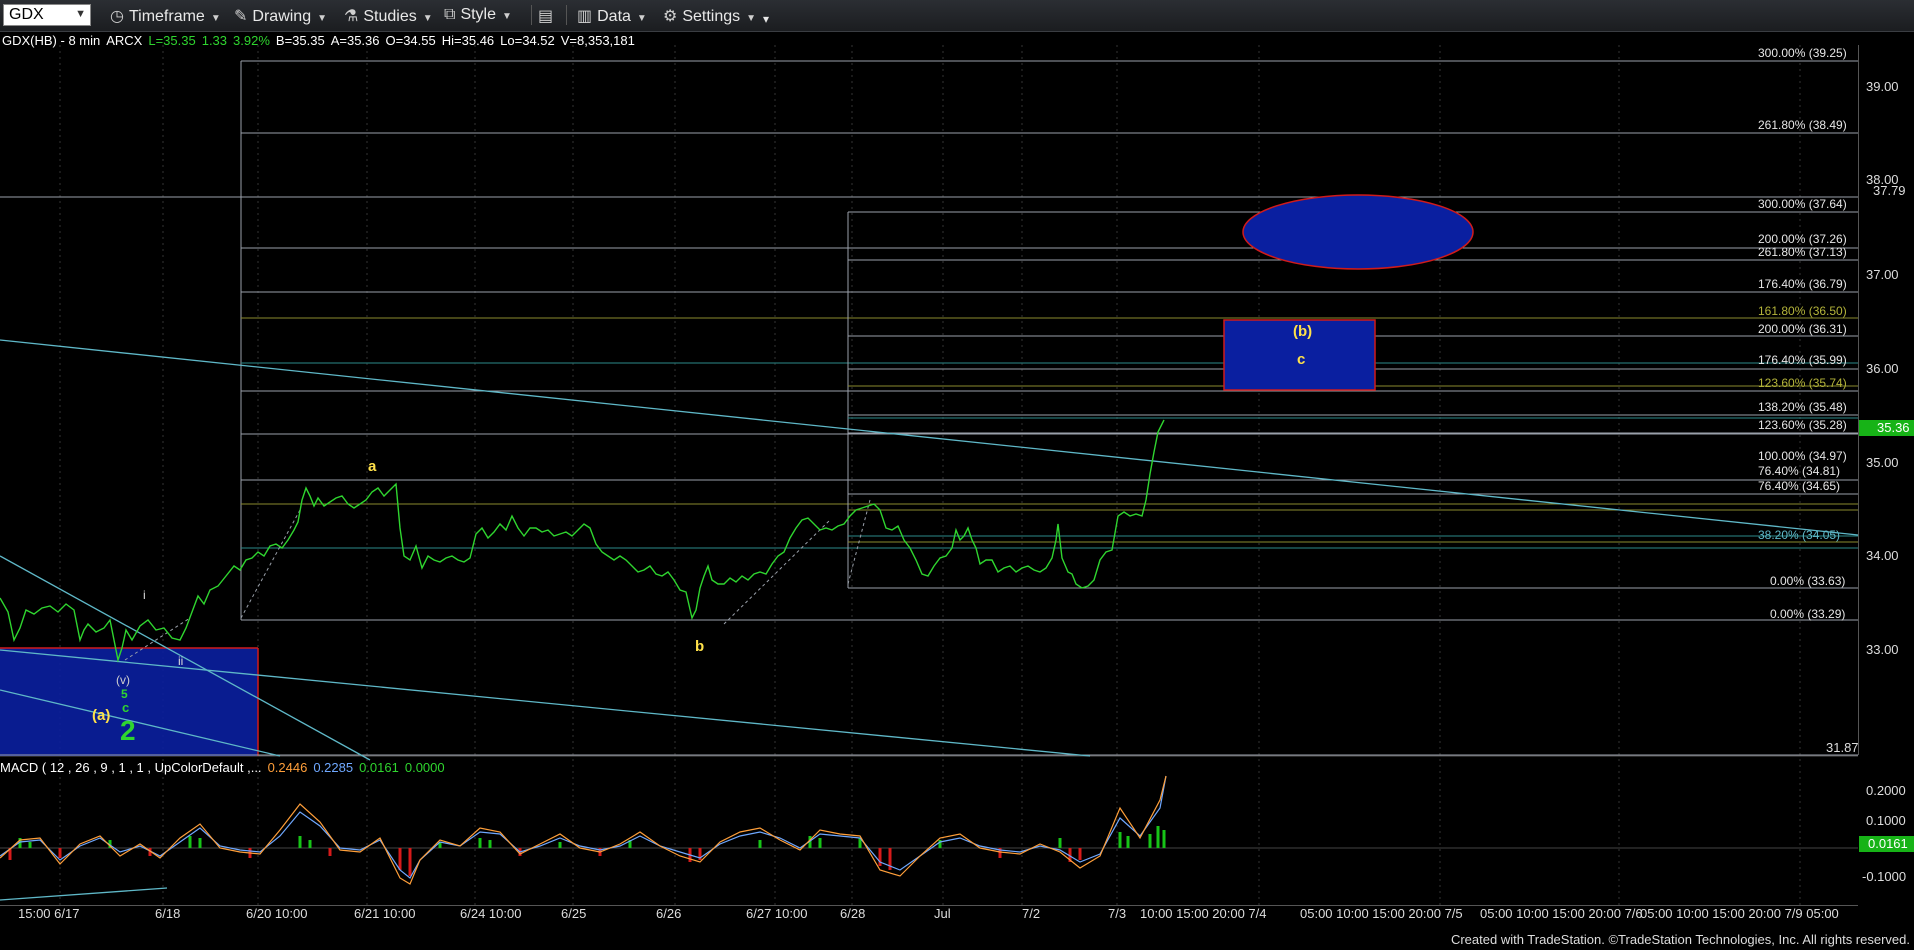 Image resolution: width=1914 pixels, height=950 pixels. I want to click on time-label: Jul, so click(942, 913).